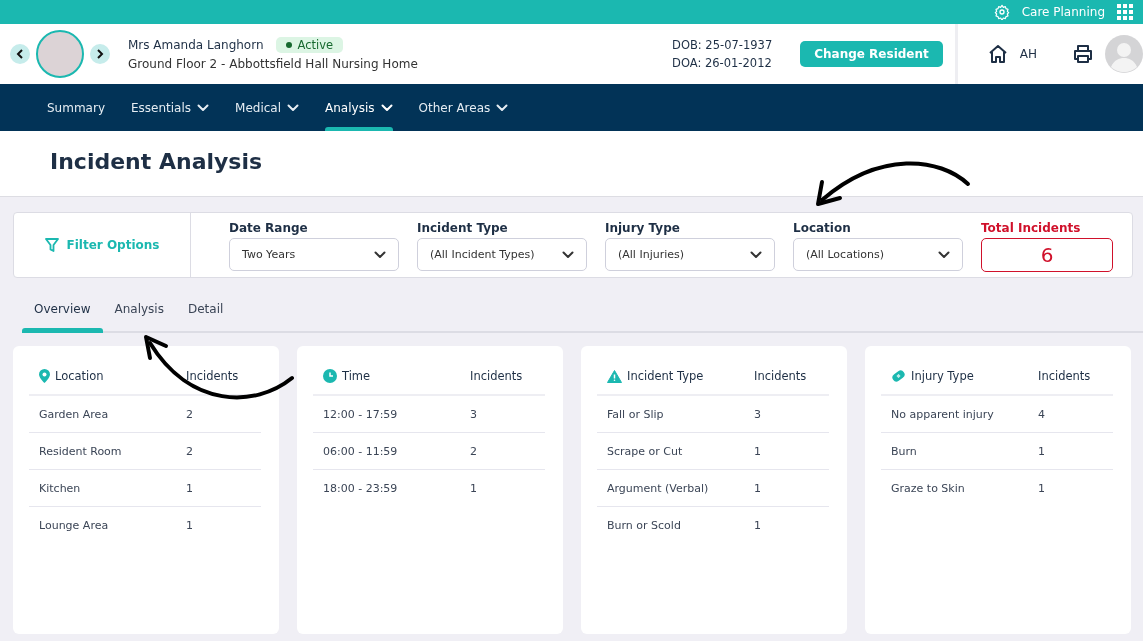  Describe the element at coordinates (614, 376) in the screenshot. I see `warning-icon` at that location.